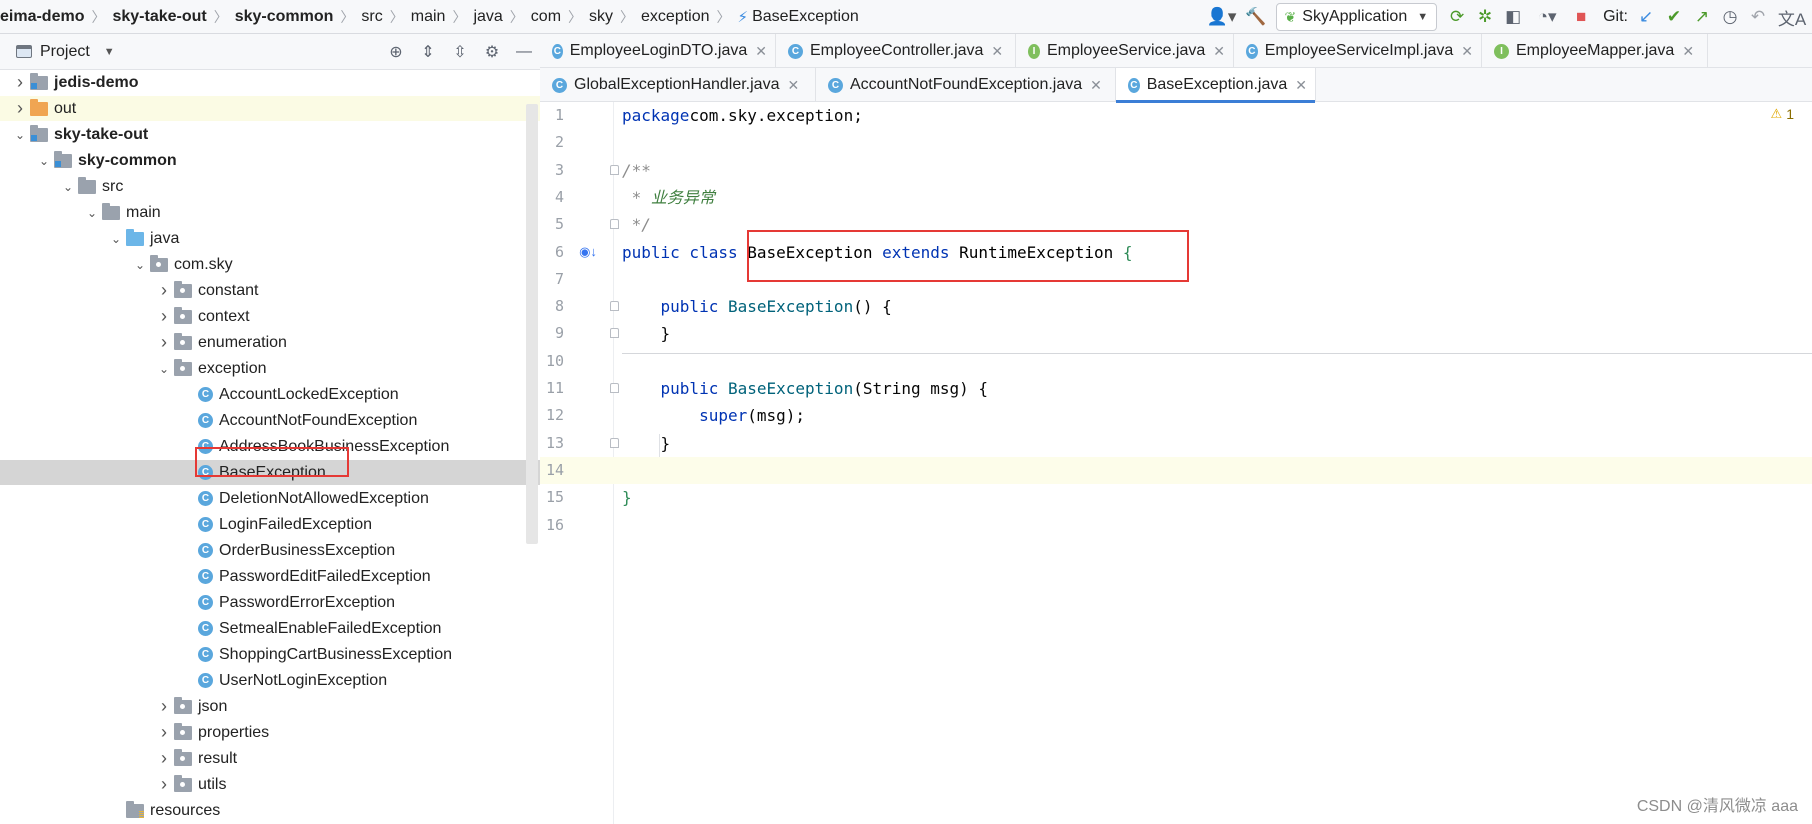 Image resolution: width=1812 pixels, height=824 pixels. I want to click on tree-item: C AddressBookBusinessException, so click(270, 446).